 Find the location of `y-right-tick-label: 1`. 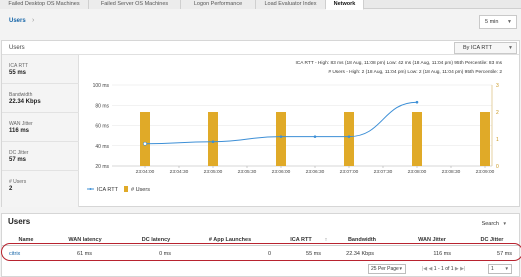

y-right-tick-label: 1 is located at coordinates (497, 140).